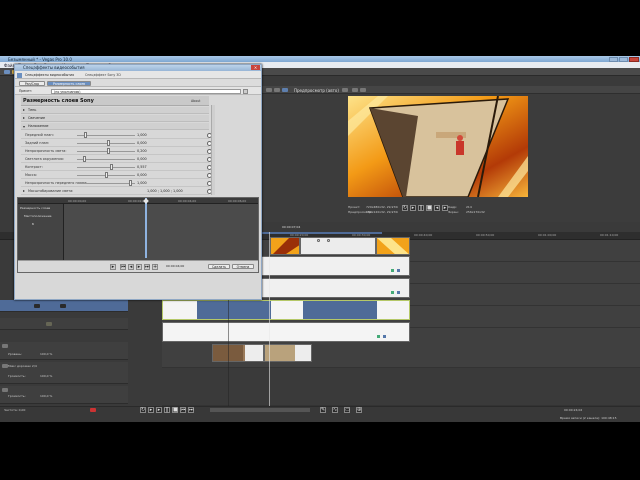 Image resolution: width=640 pixels, height=480 pixels. I want to click on about-link: About, so click(195, 101).